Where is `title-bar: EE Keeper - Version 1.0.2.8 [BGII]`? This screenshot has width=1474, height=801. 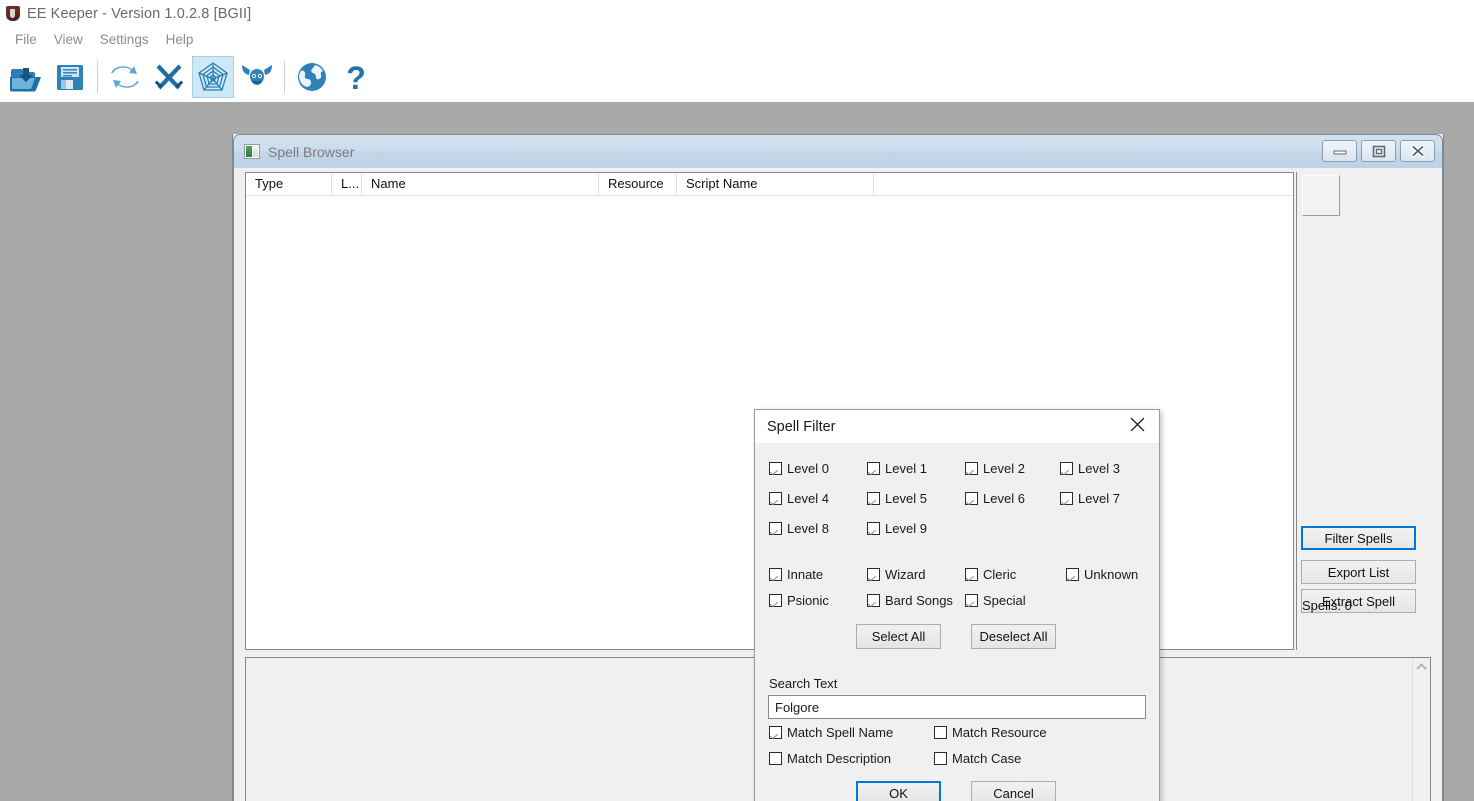 title-bar: EE Keeper - Version 1.0.2.8 [BGII] is located at coordinates (737, 13).